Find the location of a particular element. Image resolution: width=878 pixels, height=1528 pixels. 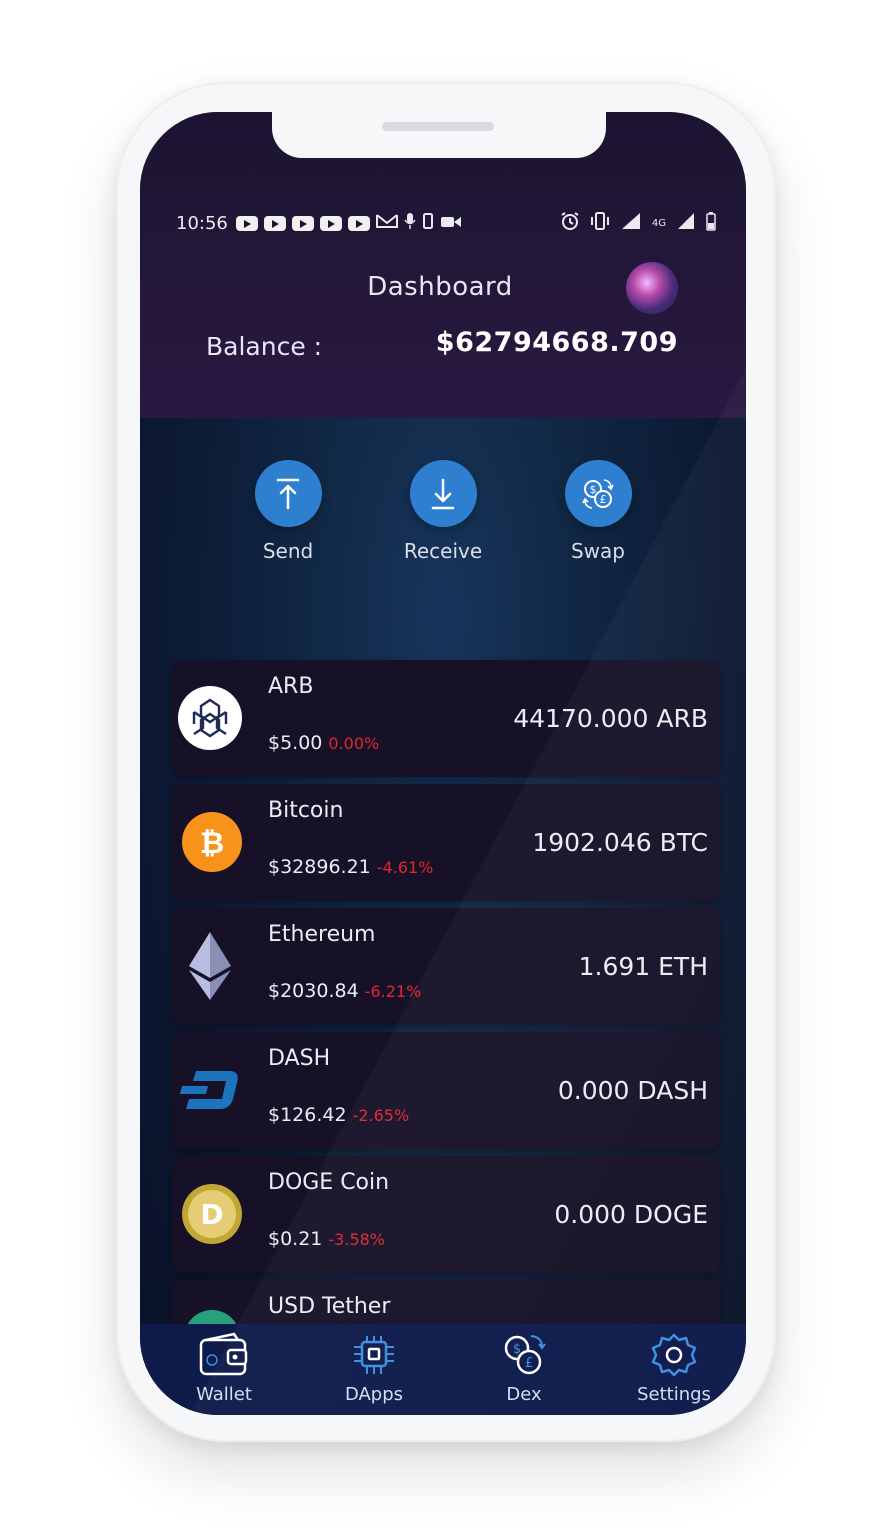

balance-value: $62794668.709 is located at coordinates (556, 342).